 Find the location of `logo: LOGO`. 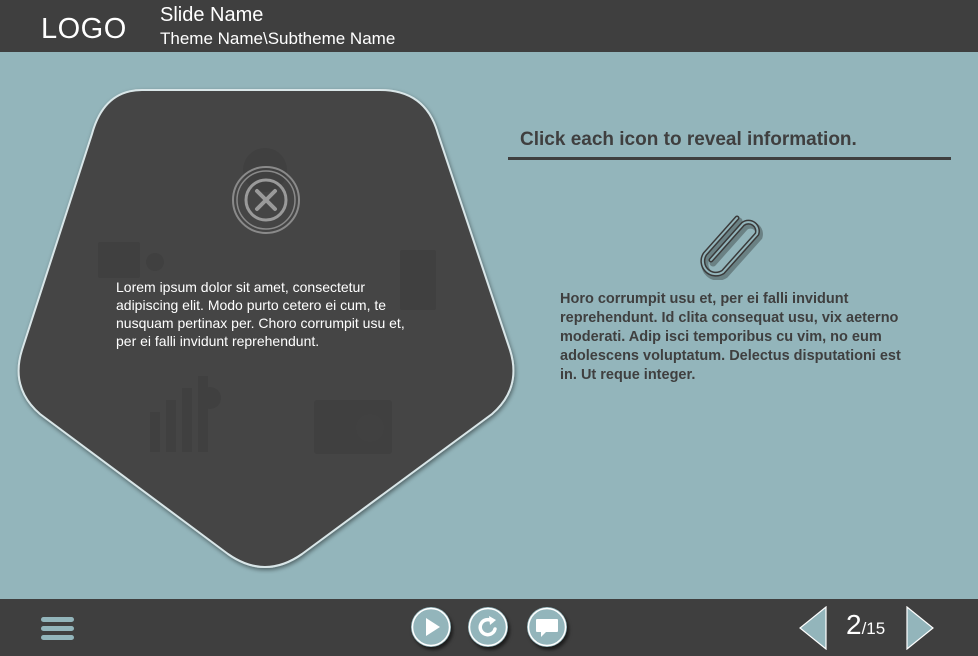

logo: LOGO is located at coordinates (84, 29).